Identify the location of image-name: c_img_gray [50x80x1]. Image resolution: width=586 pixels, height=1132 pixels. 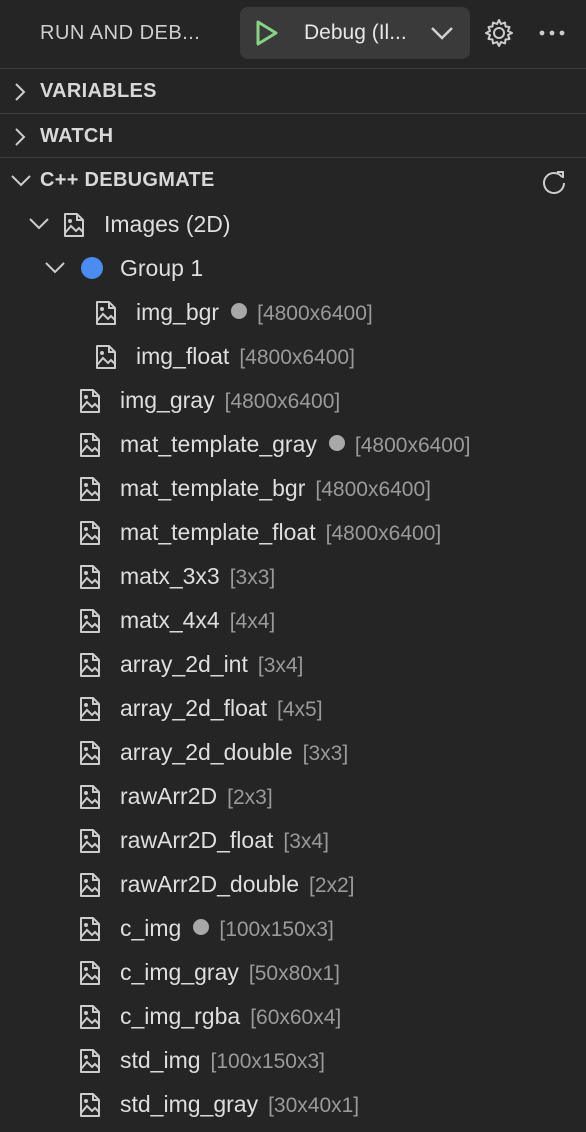
(230, 972).